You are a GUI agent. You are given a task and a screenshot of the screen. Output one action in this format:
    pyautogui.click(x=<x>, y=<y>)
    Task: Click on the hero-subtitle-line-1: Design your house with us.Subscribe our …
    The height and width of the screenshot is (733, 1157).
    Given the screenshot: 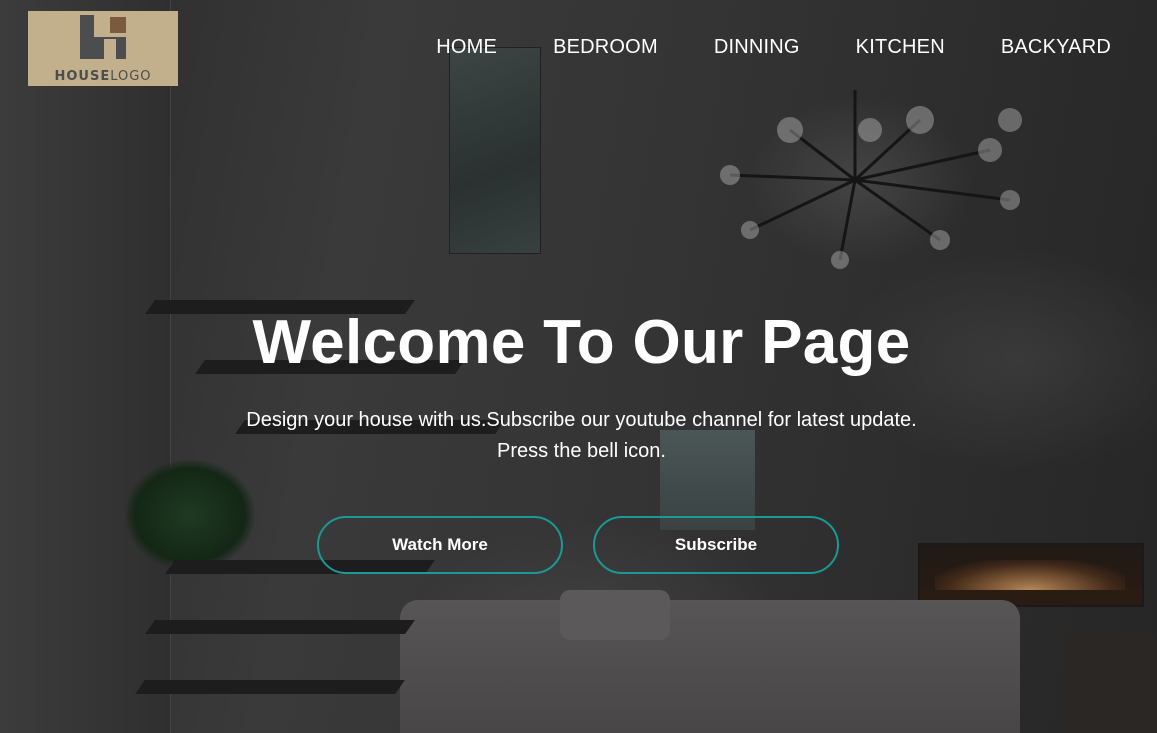 What is the action you would take?
    pyautogui.click(x=581, y=420)
    